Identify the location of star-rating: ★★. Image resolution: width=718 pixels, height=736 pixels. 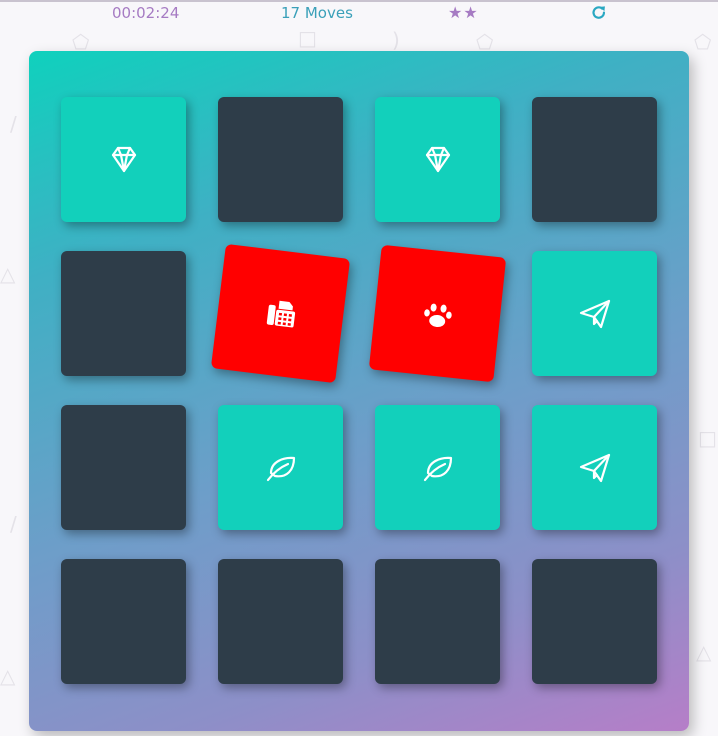
(463, 12).